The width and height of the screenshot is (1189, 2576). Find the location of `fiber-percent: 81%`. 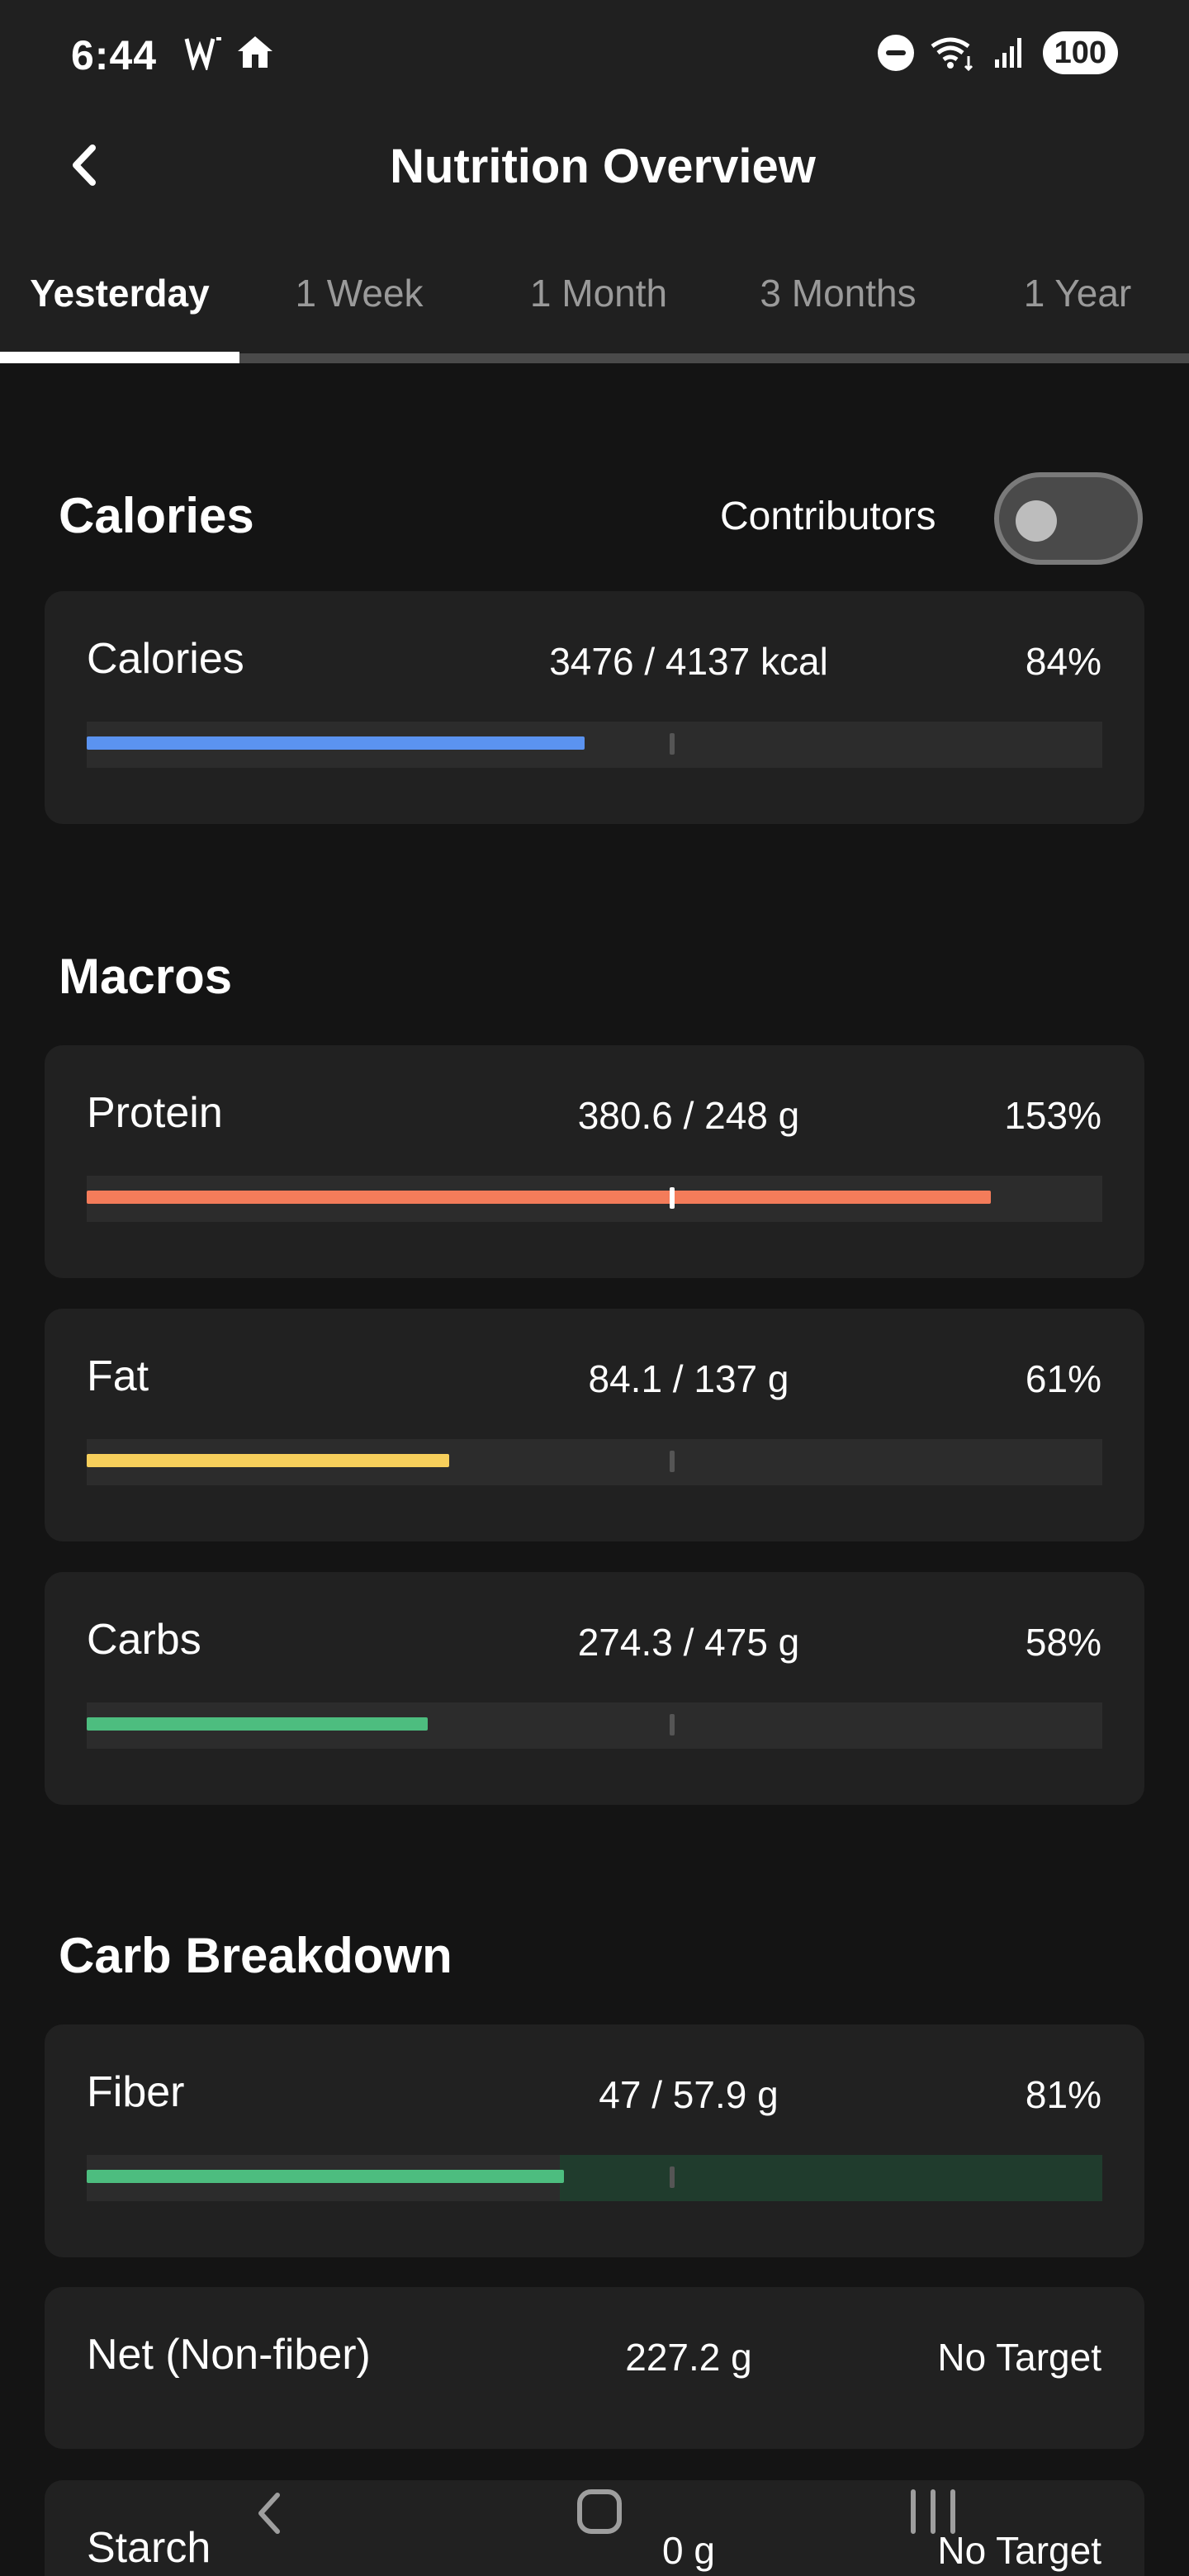

fiber-percent: 81% is located at coordinates (1063, 2094).